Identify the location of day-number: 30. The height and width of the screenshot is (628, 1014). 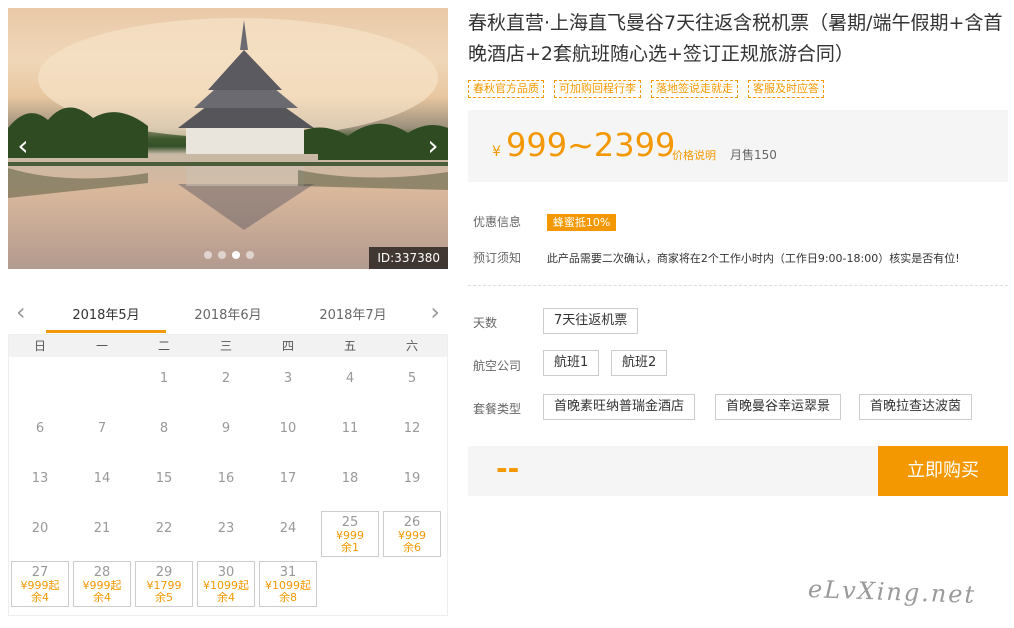
(226, 572).